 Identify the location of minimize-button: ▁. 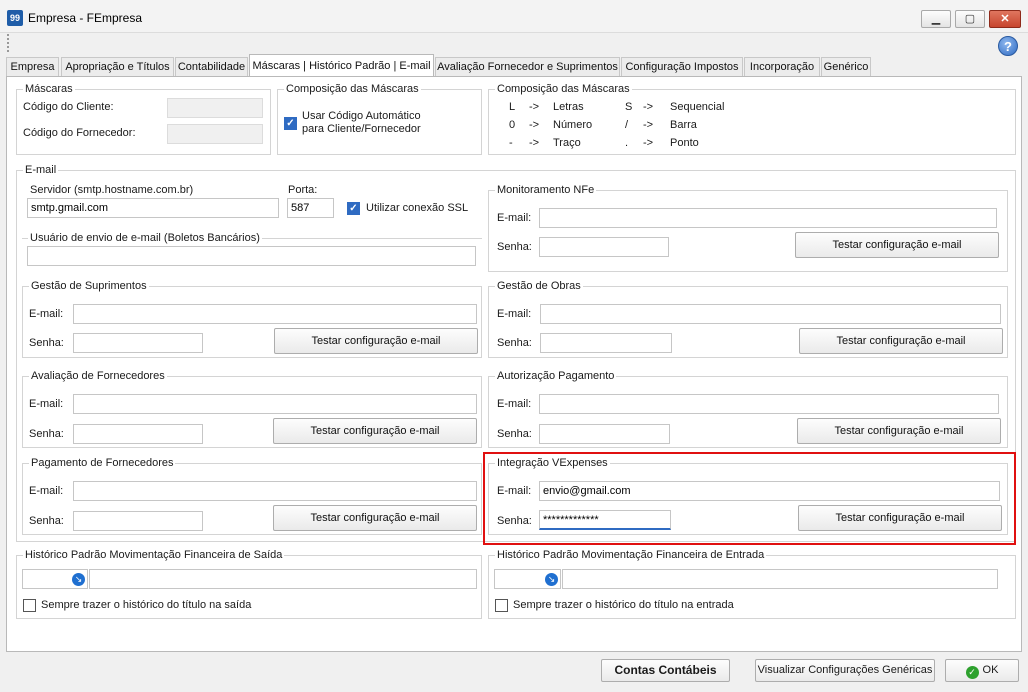
(936, 19).